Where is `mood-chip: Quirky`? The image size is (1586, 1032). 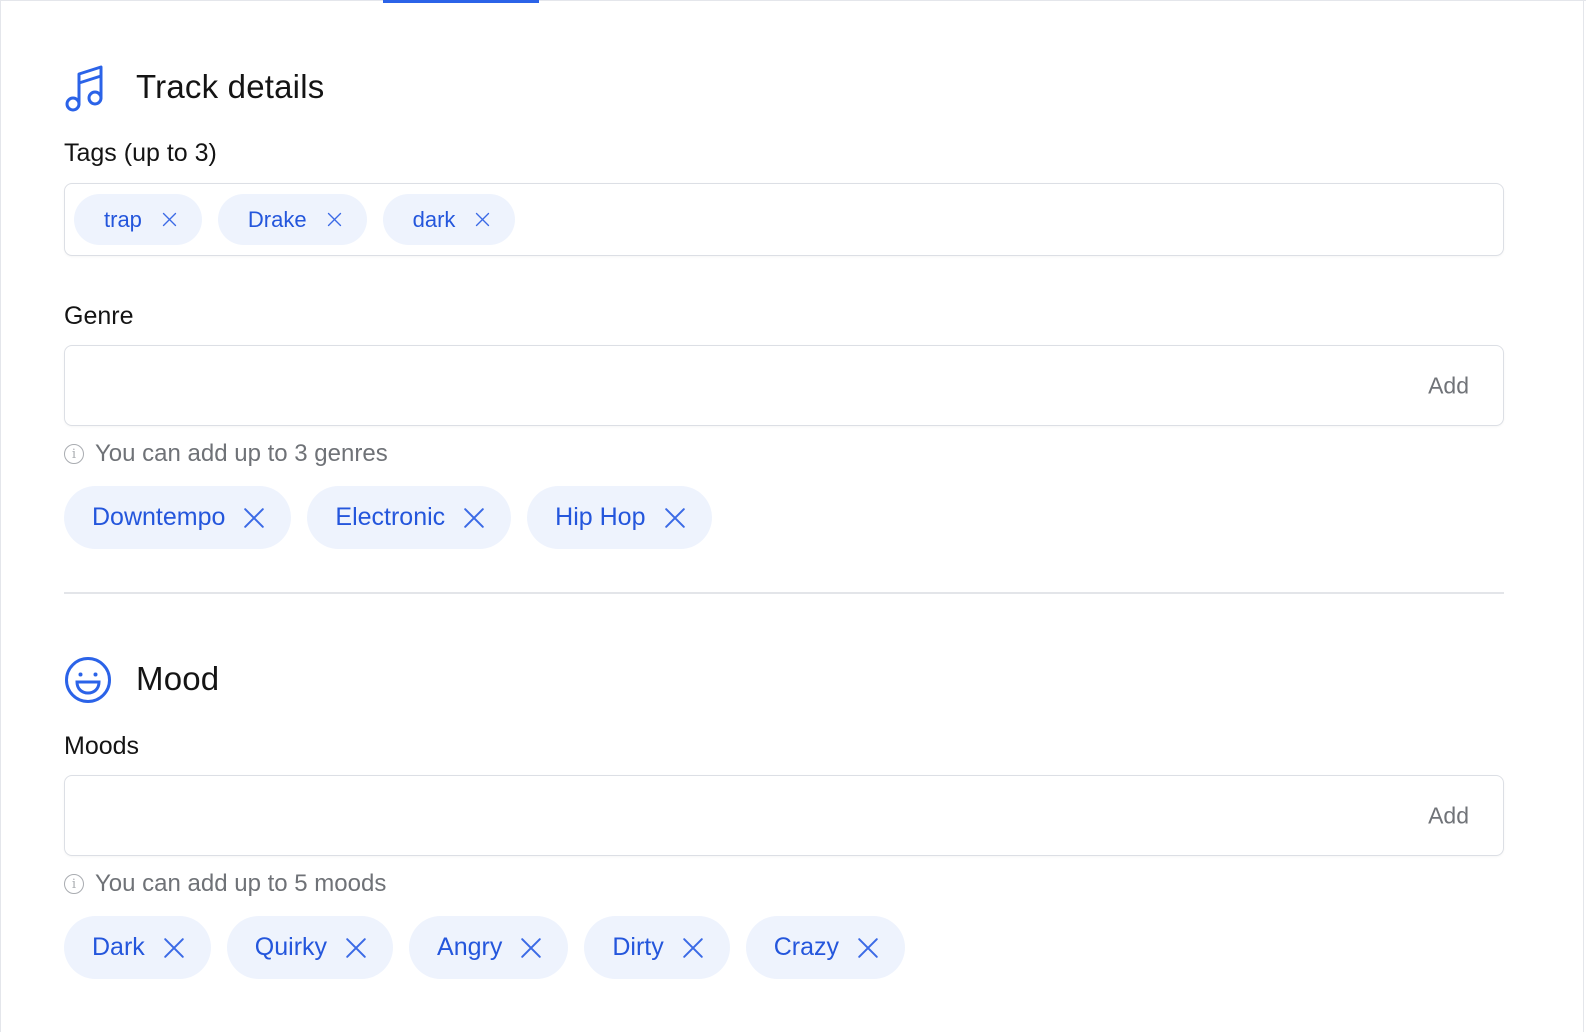 mood-chip: Quirky is located at coordinates (310, 947).